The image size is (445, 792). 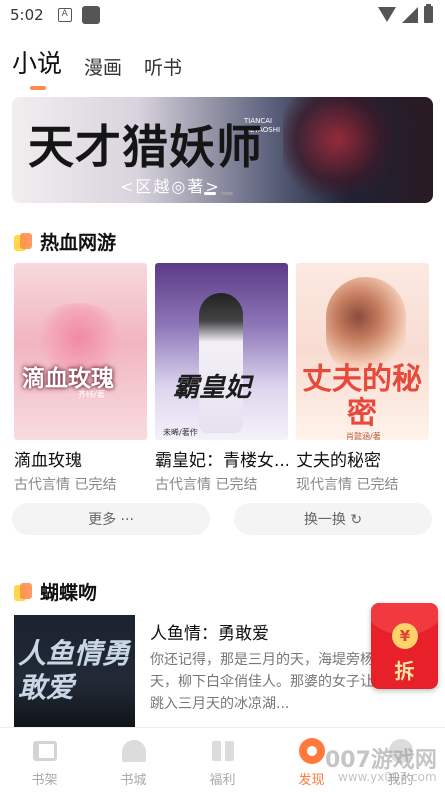 I want to click on book-title: 丈夫的秘密, so click(x=338, y=461).